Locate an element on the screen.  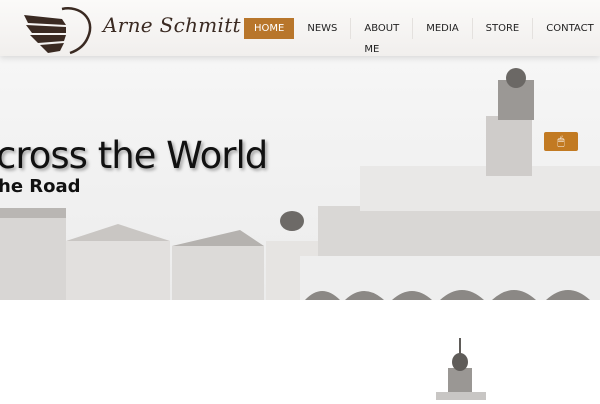
brand-name: Arne Schmitt is located at coordinates (172, 25).